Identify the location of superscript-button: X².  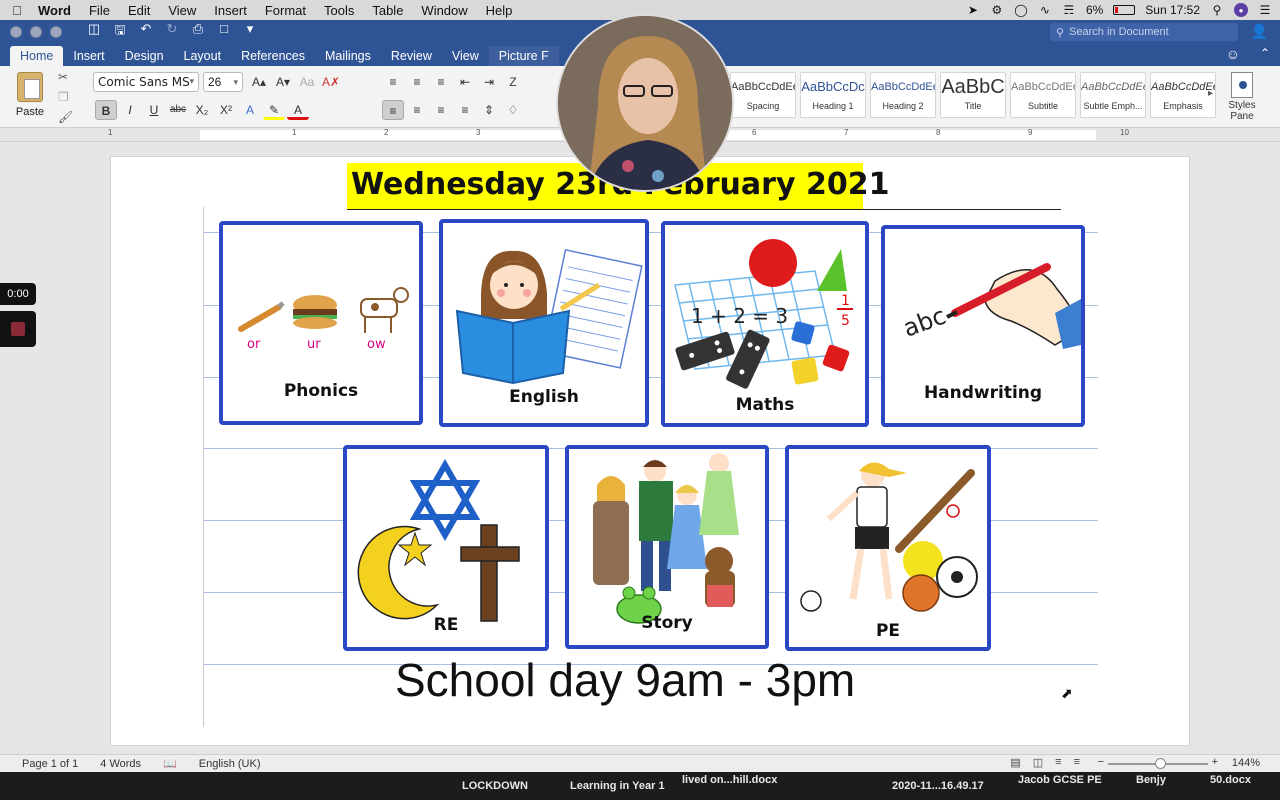
(226, 110).